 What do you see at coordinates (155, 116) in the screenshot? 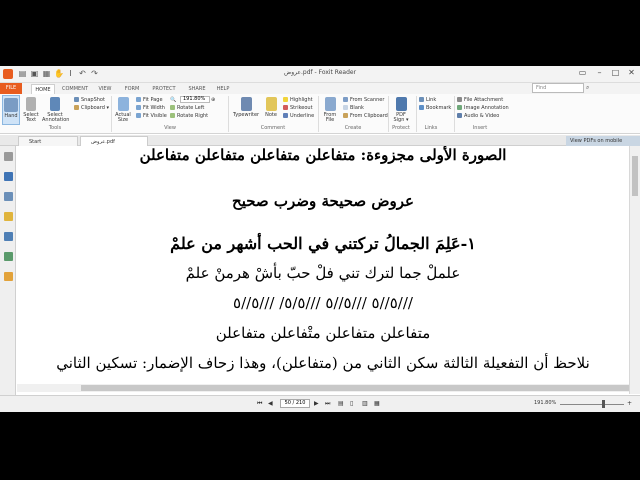
I see `fit-visible-label: Fit Visible` at bounding box center [155, 116].